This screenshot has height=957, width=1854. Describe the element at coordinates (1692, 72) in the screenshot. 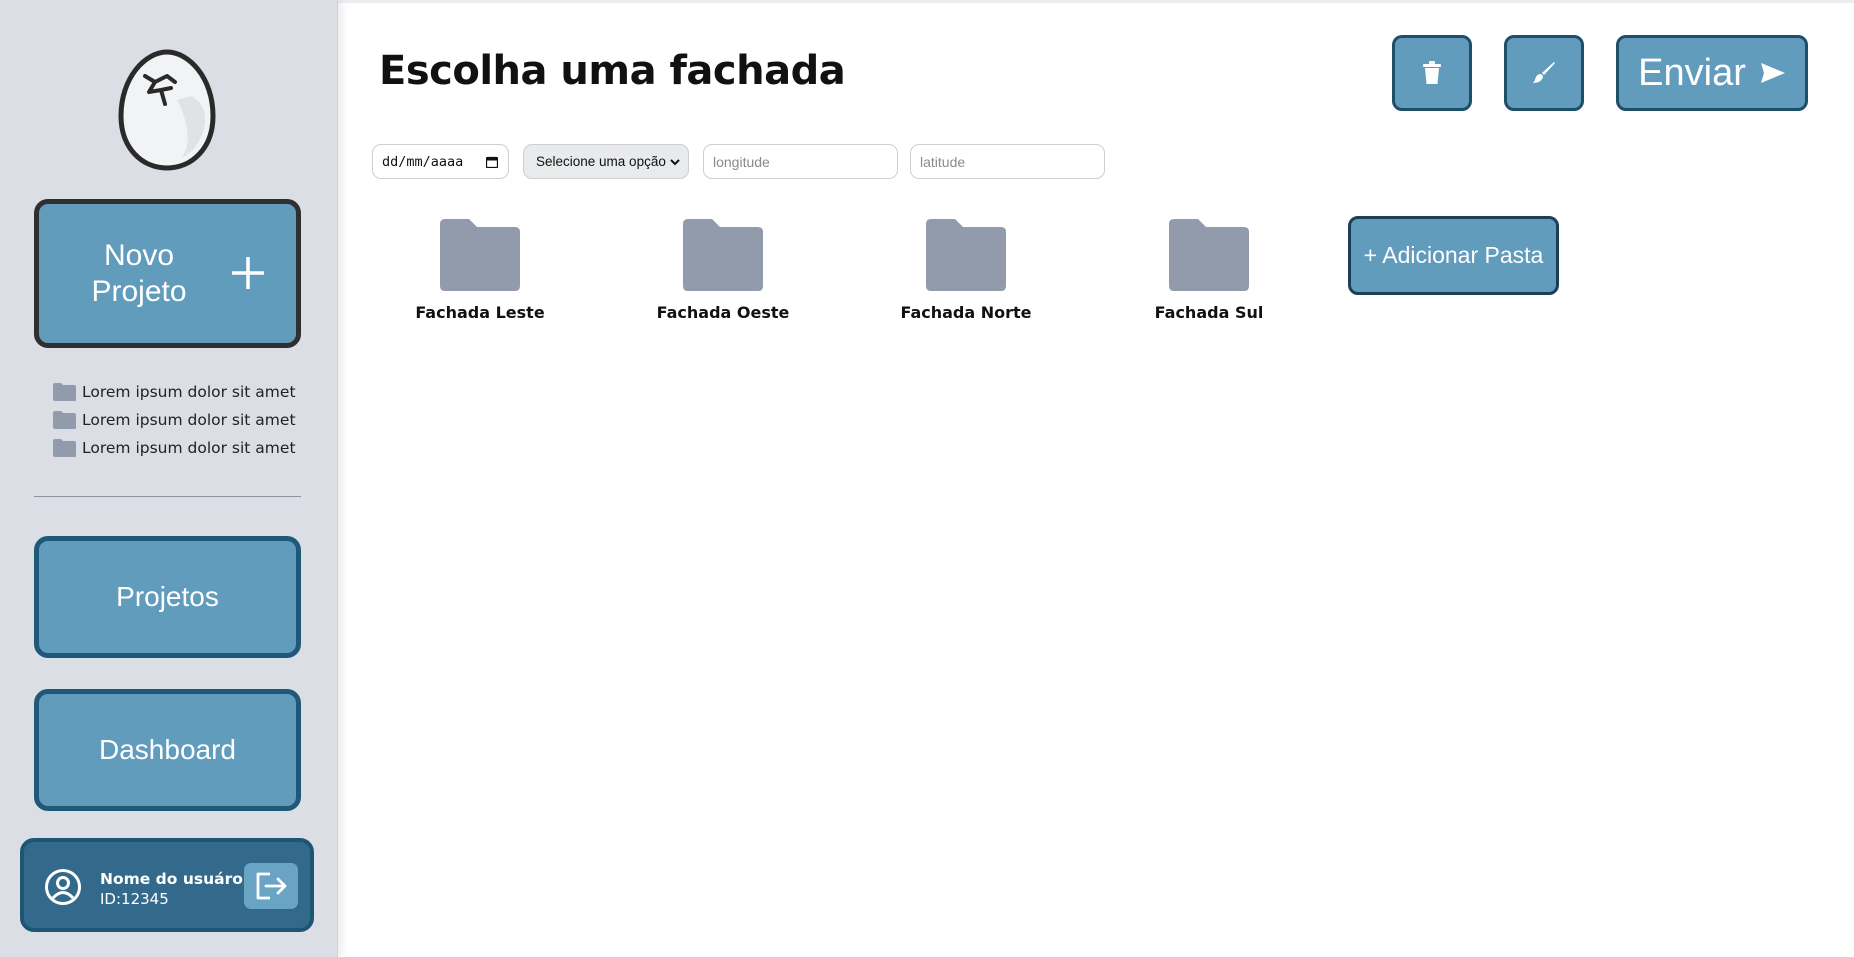

I see `send-label: Enviar` at that location.